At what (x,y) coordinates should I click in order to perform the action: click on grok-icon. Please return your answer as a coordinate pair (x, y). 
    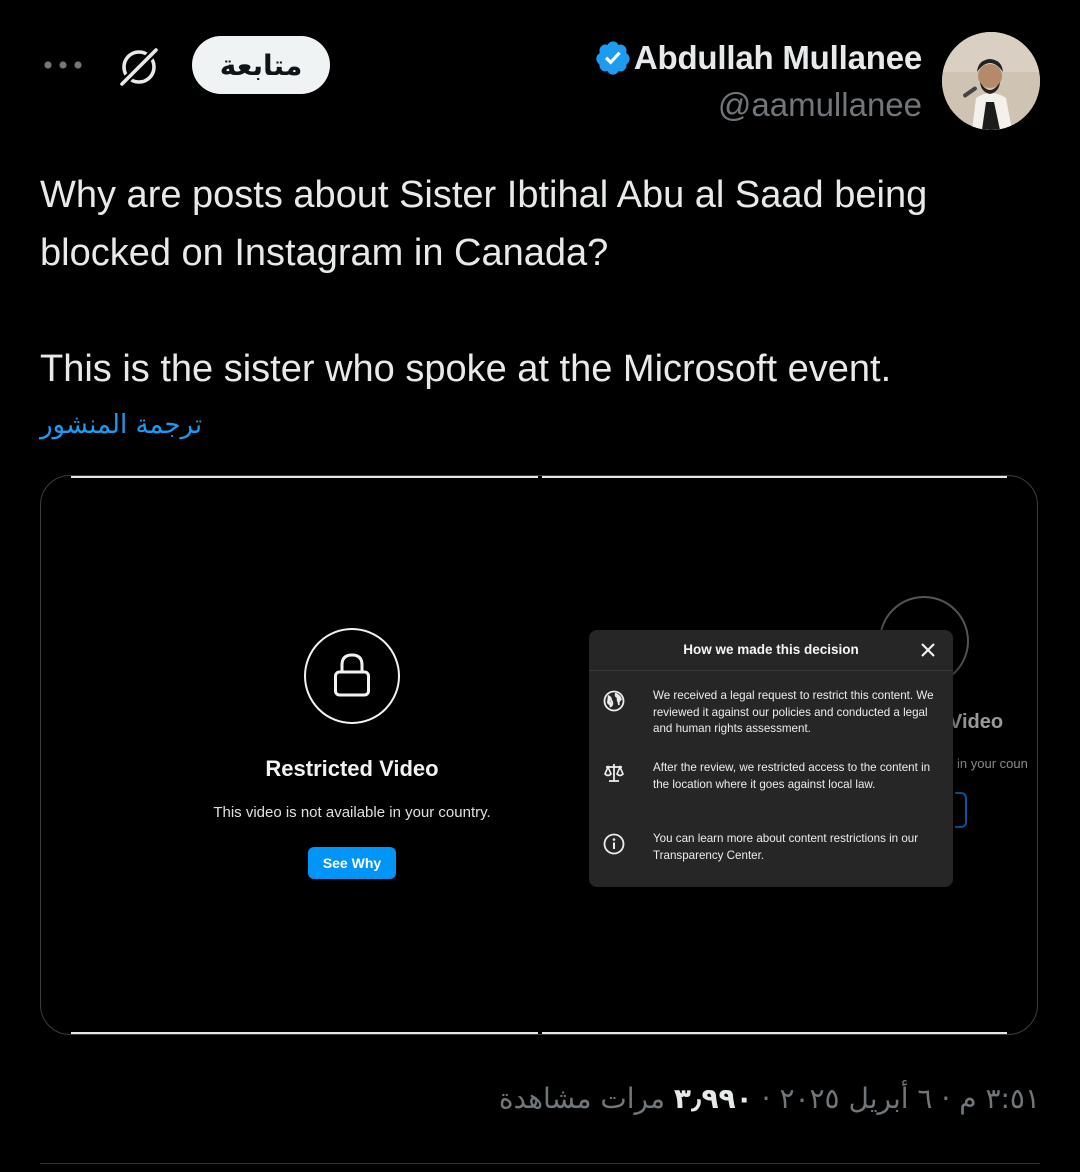
    Looking at the image, I should click on (139, 67).